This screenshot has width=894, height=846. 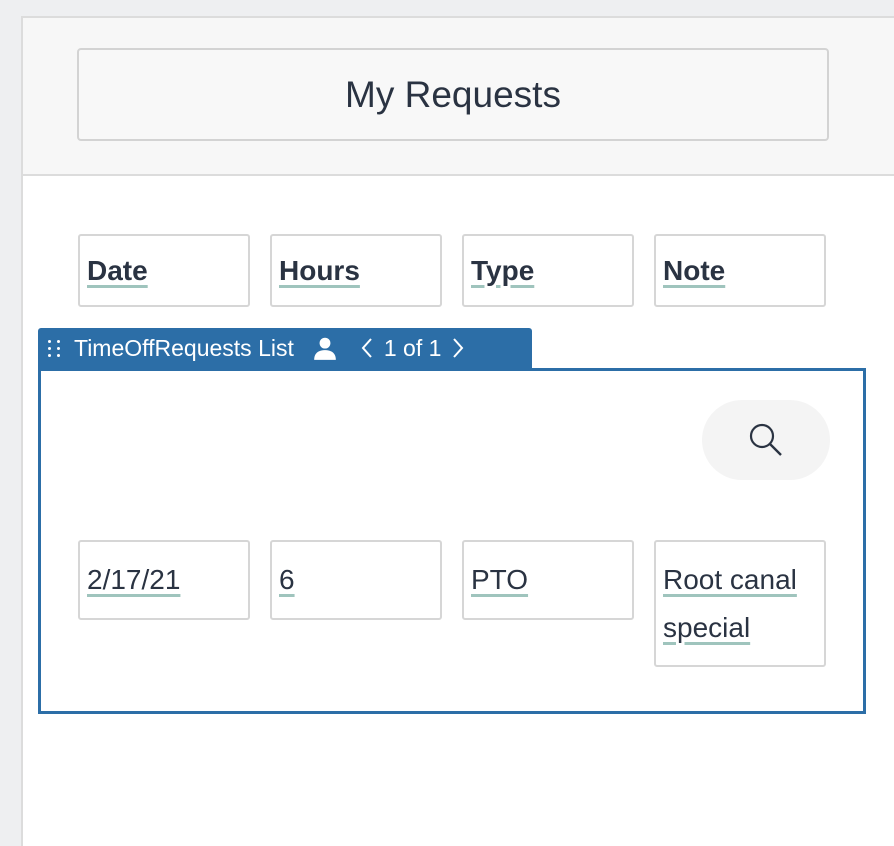 What do you see at coordinates (164, 270) in the screenshot?
I see `column-header-date: Date` at bounding box center [164, 270].